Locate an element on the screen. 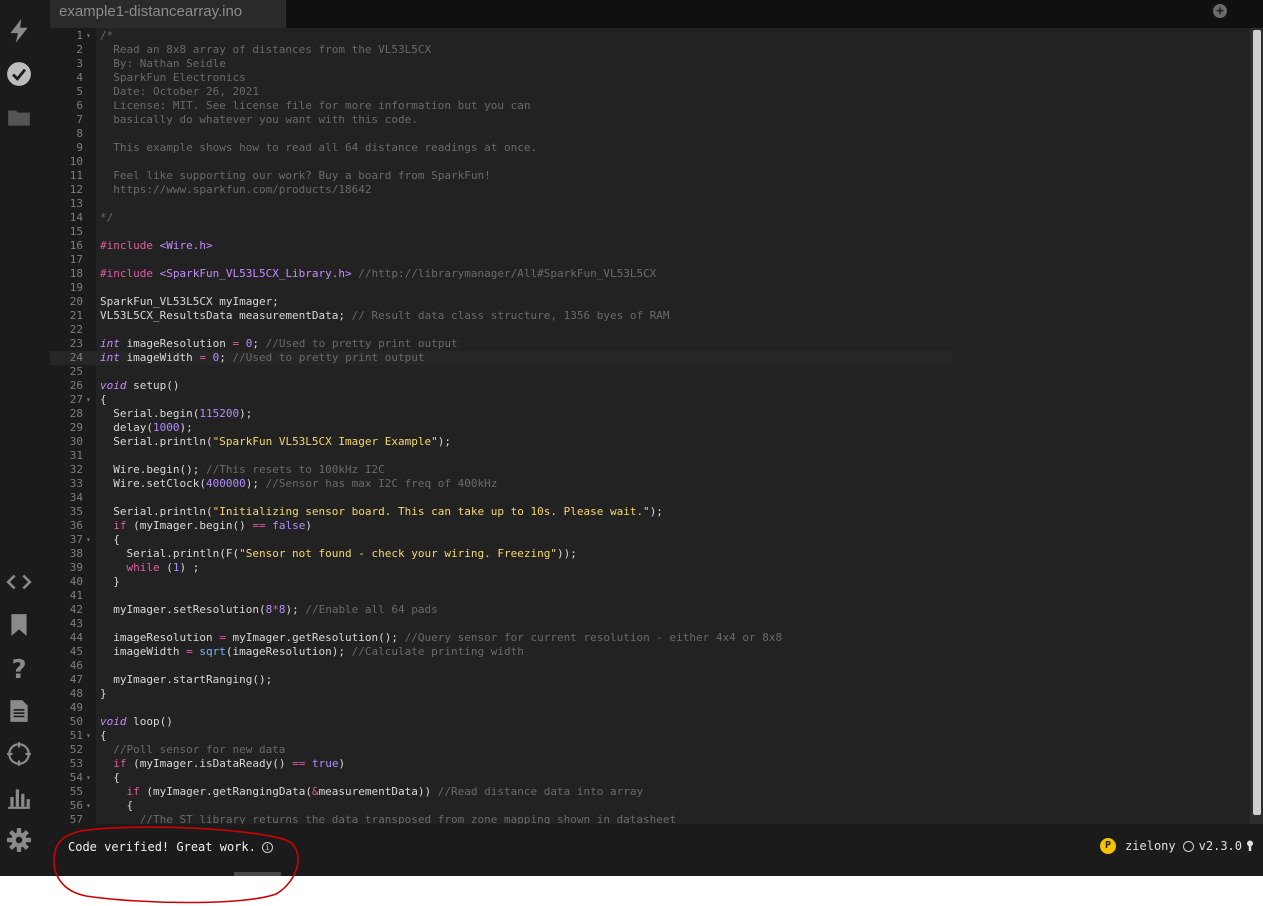  code-line: 52 //Poll sensor for new data is located at coordinates (650, 750).